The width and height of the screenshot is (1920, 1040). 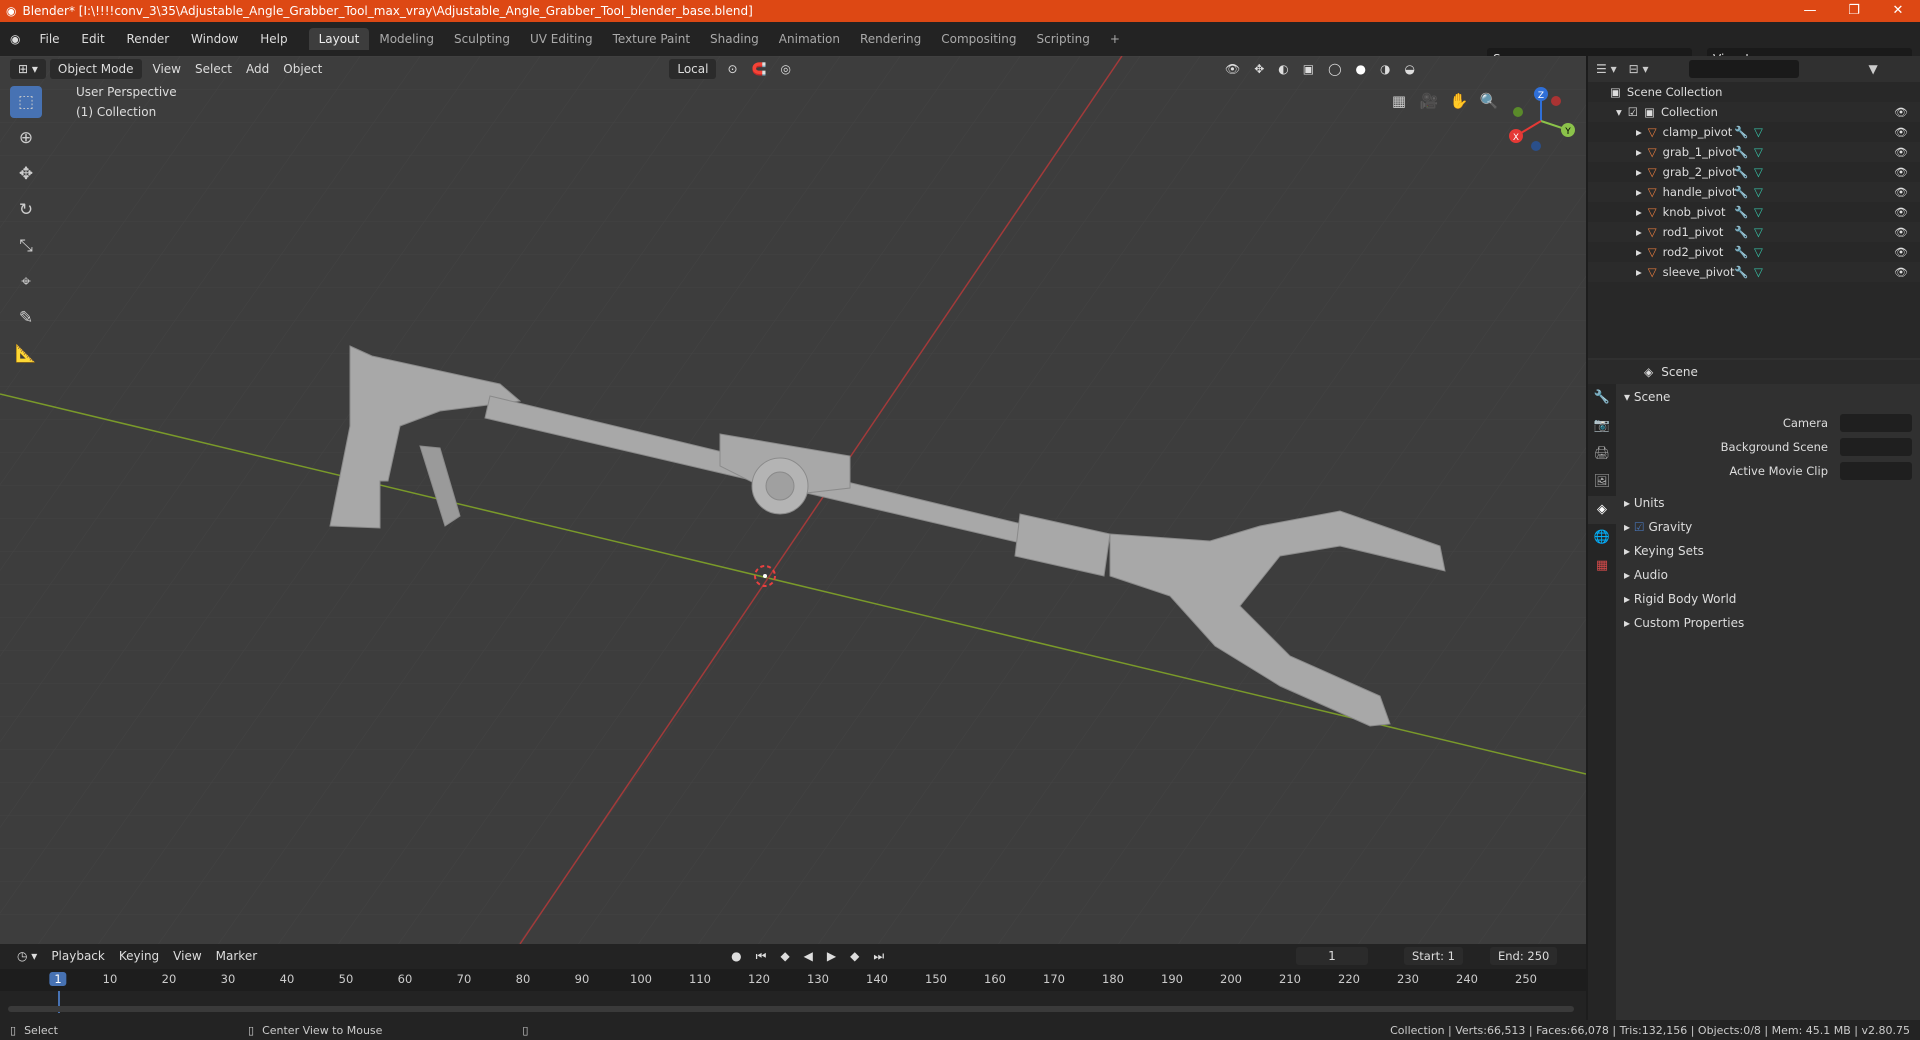 I want to click on toggle-camera-view-icon: ▦, so click(x=1399, y=101).